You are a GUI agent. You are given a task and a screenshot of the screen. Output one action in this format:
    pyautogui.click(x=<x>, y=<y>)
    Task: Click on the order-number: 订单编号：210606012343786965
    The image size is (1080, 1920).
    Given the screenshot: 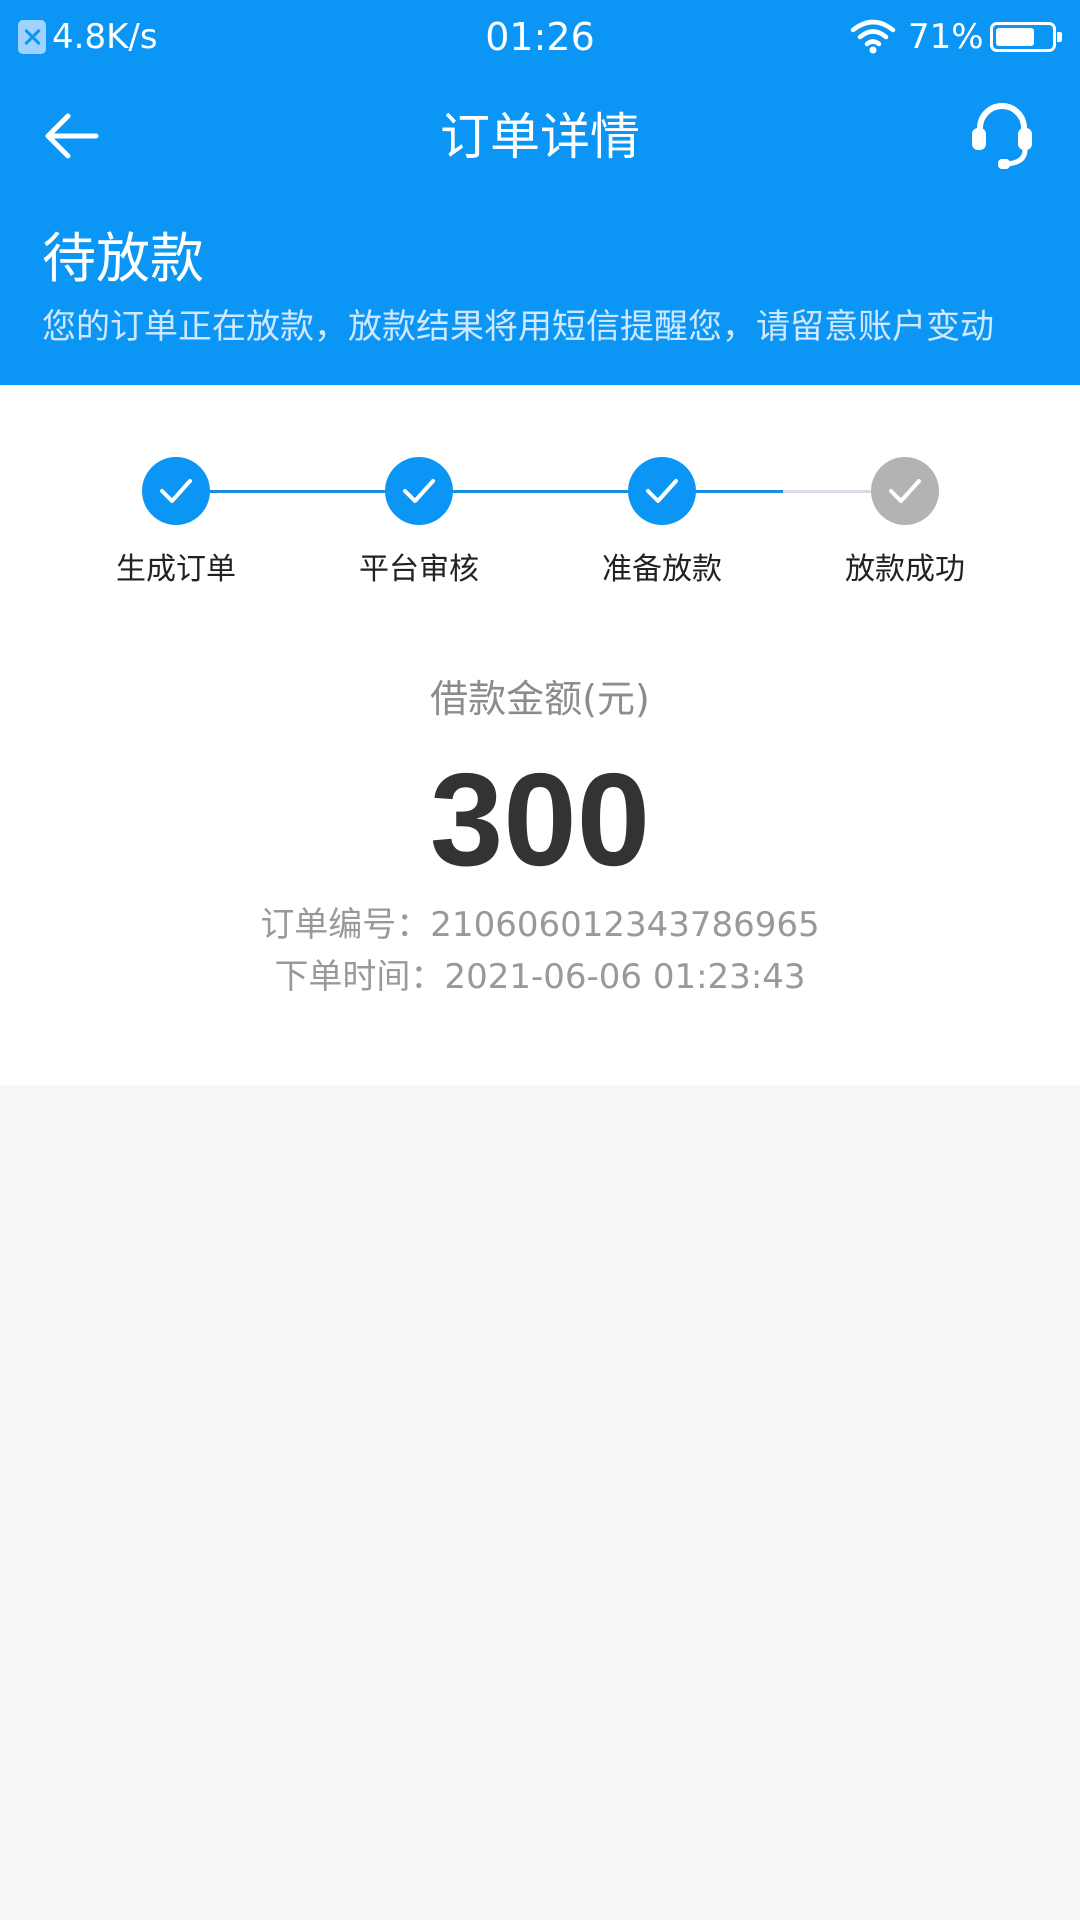 What is the action you would take?
    pyautogui.click(x=540, y=925)
    